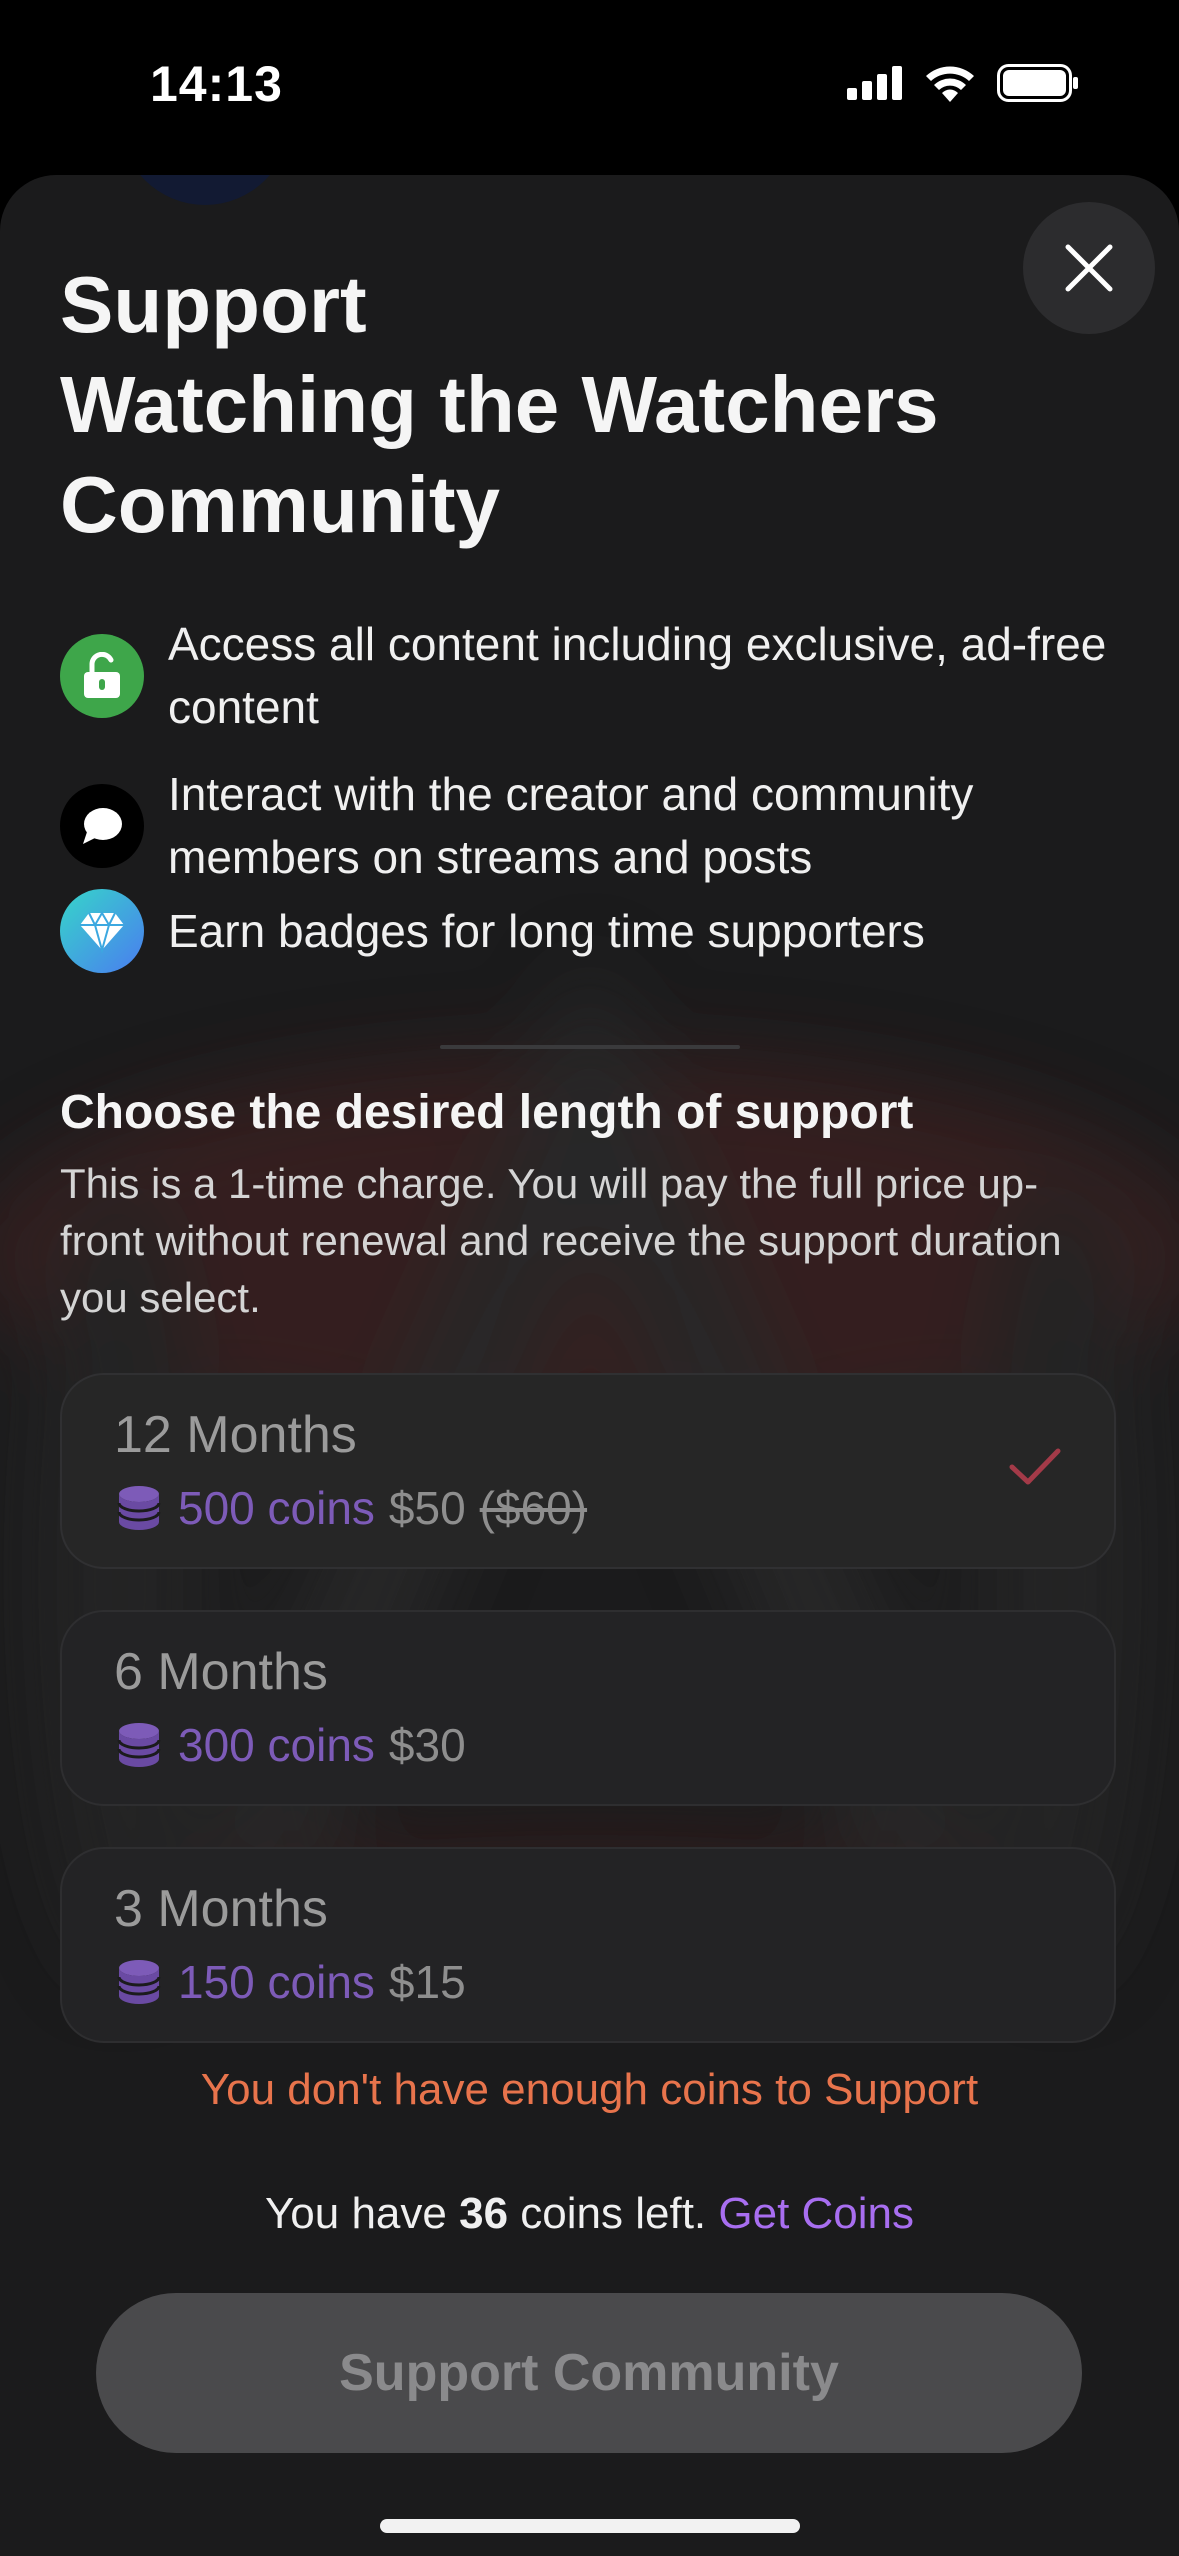  Describe the element at coordinates (102, 676) in the screenshot. I see `unlock-icon` at that location.